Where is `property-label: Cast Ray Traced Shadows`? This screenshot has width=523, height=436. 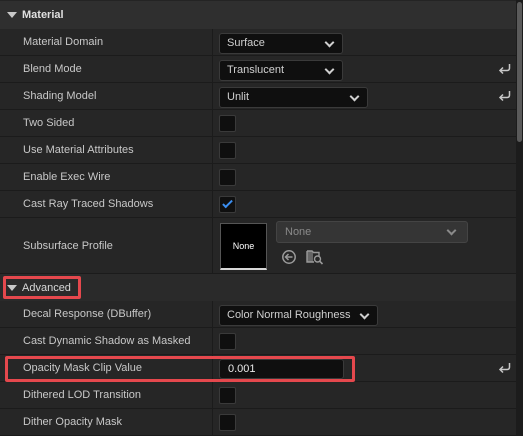 property-label: Cast Ray Traced Shadows is located at coordinates (88, 204).